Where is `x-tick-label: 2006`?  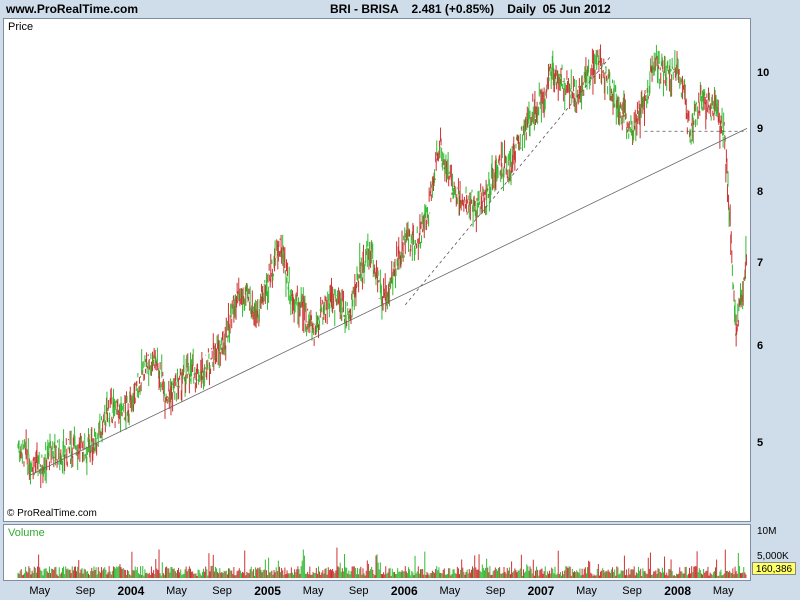 x-tick-label: 2006 is located at coordinates (404, 591).